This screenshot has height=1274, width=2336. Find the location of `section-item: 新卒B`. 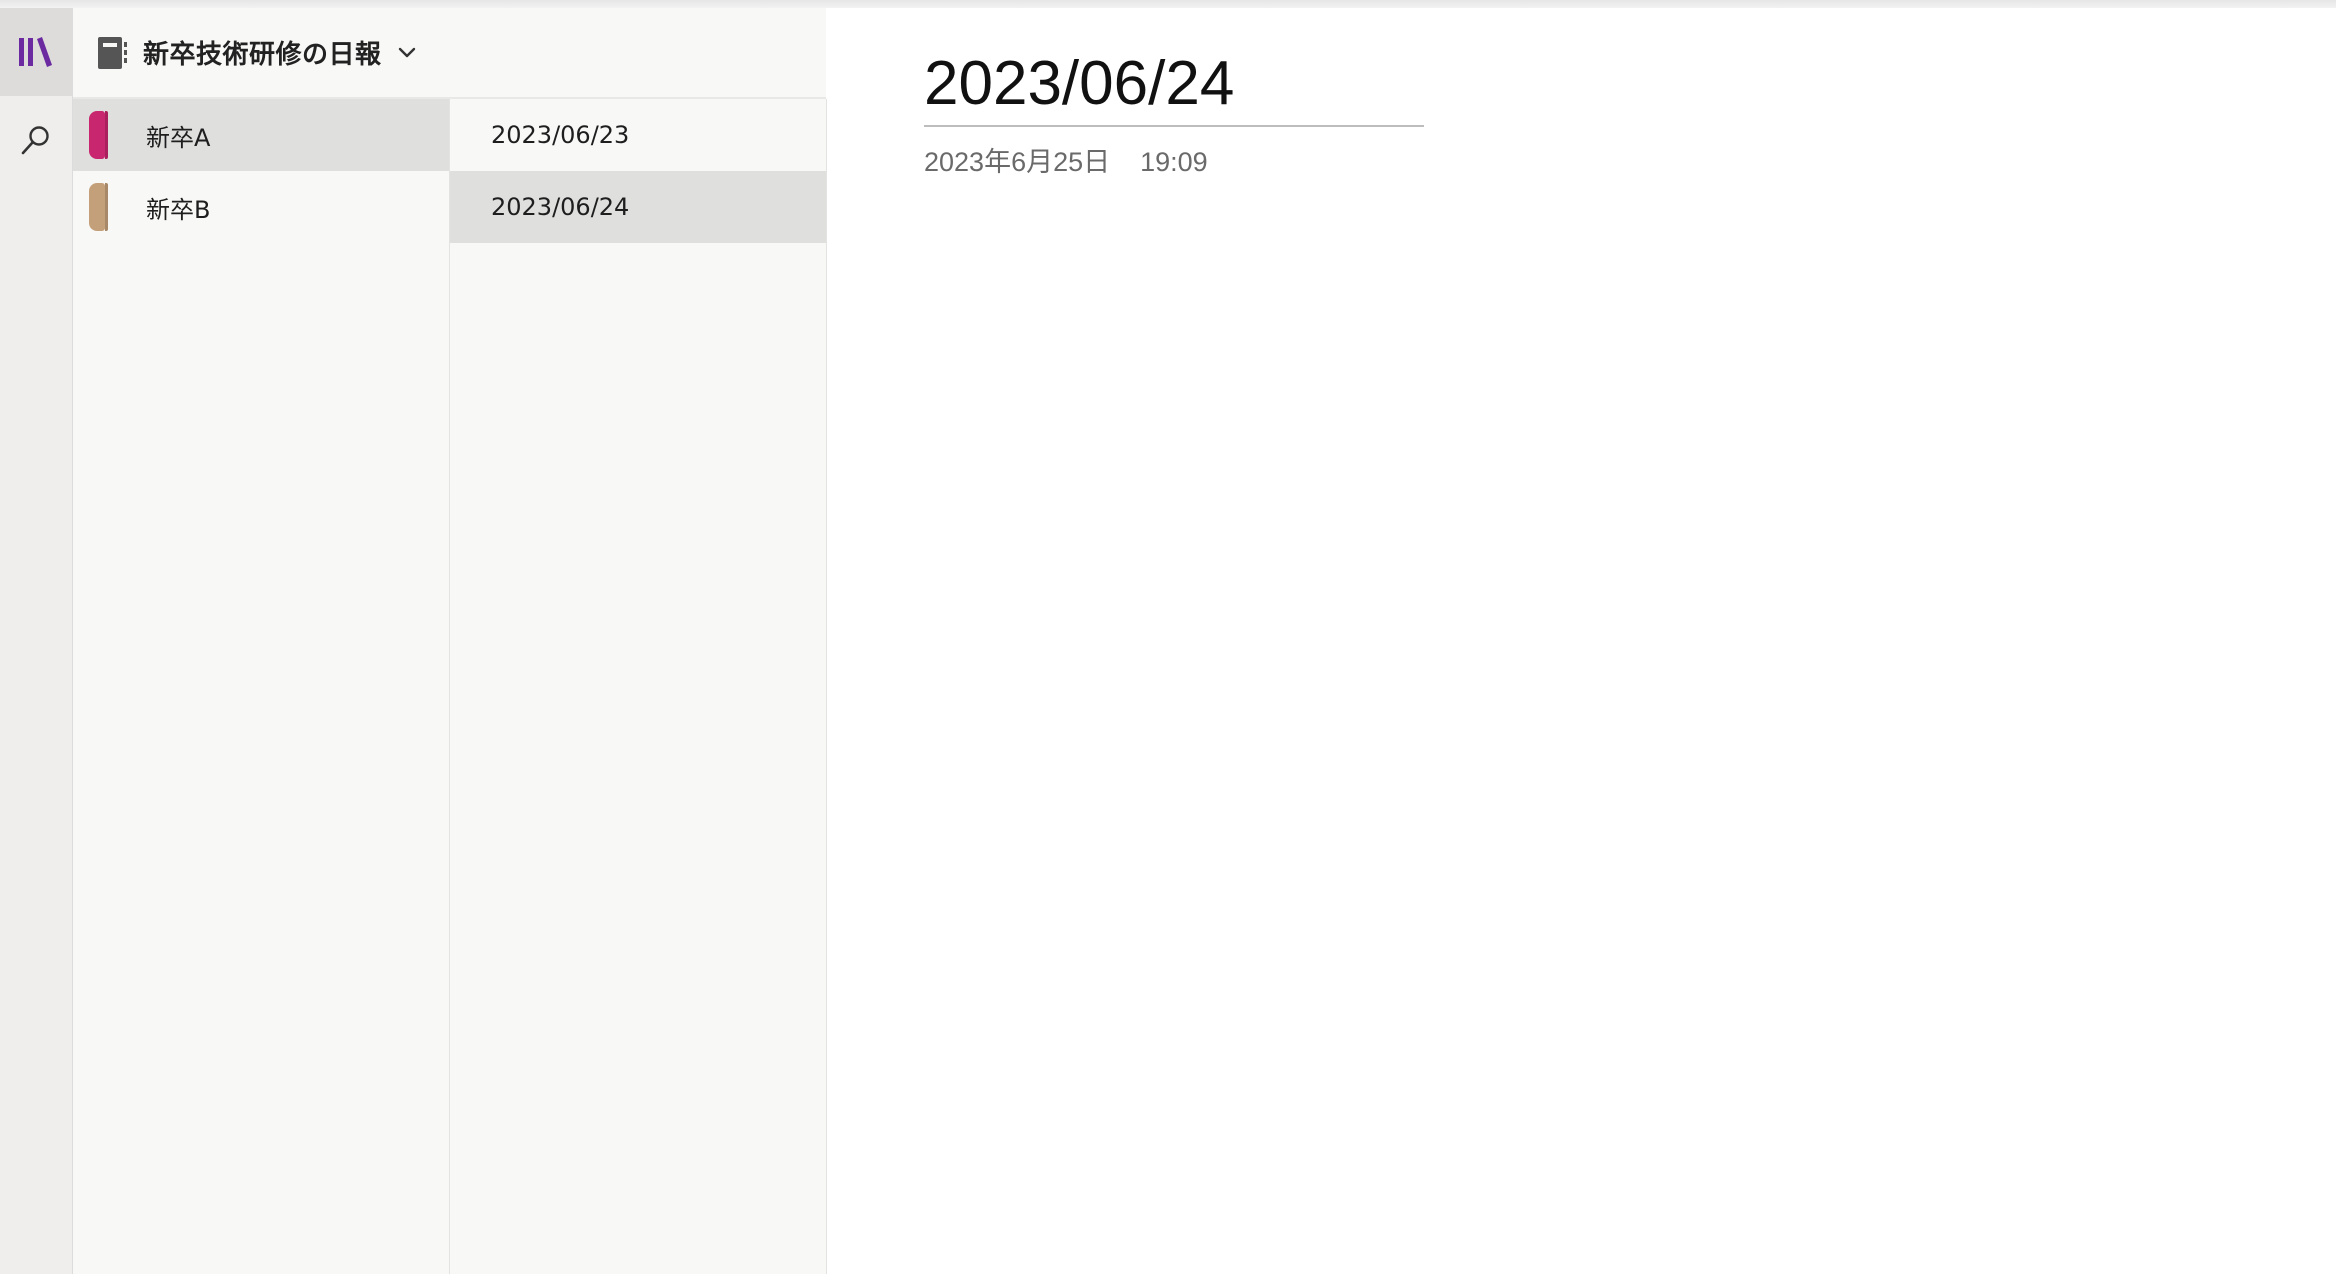

section-item: 新卒B is located at coordinates (261, 207).